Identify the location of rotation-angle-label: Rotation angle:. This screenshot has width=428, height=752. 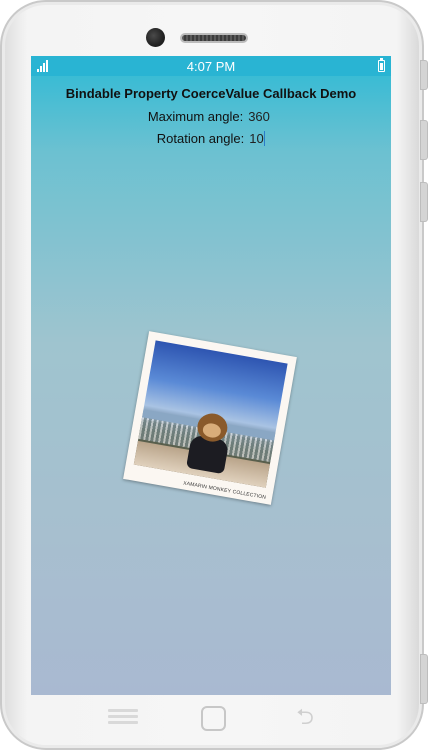
(200, 138).